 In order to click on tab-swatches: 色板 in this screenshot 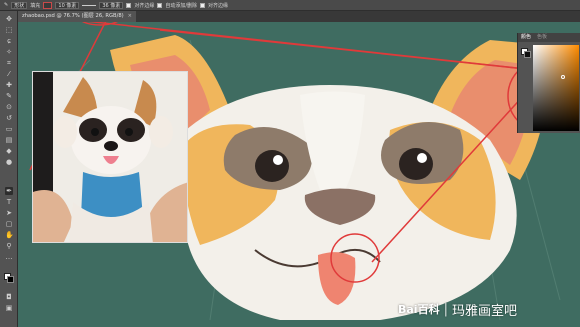, I will do `click(542, 37)`.